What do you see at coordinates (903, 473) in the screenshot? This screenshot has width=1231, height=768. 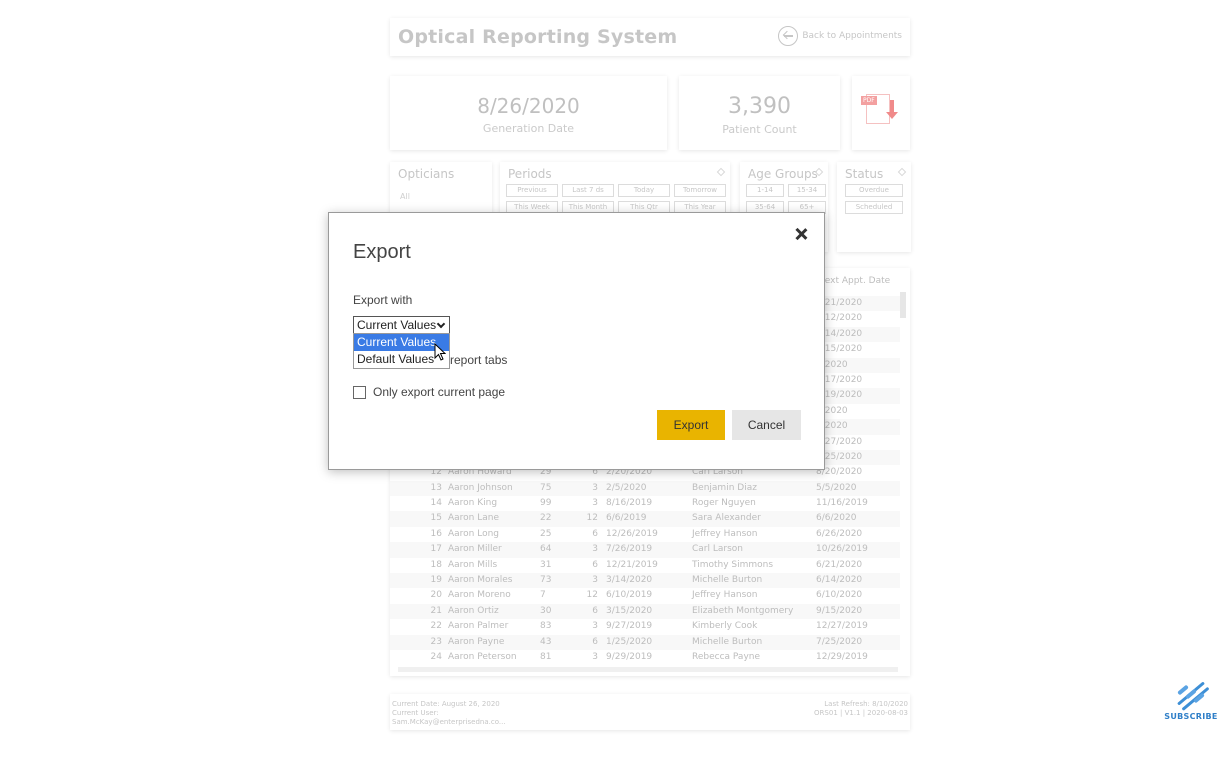 I see `vertical-scrollbar` at bounding box center [903, 473].